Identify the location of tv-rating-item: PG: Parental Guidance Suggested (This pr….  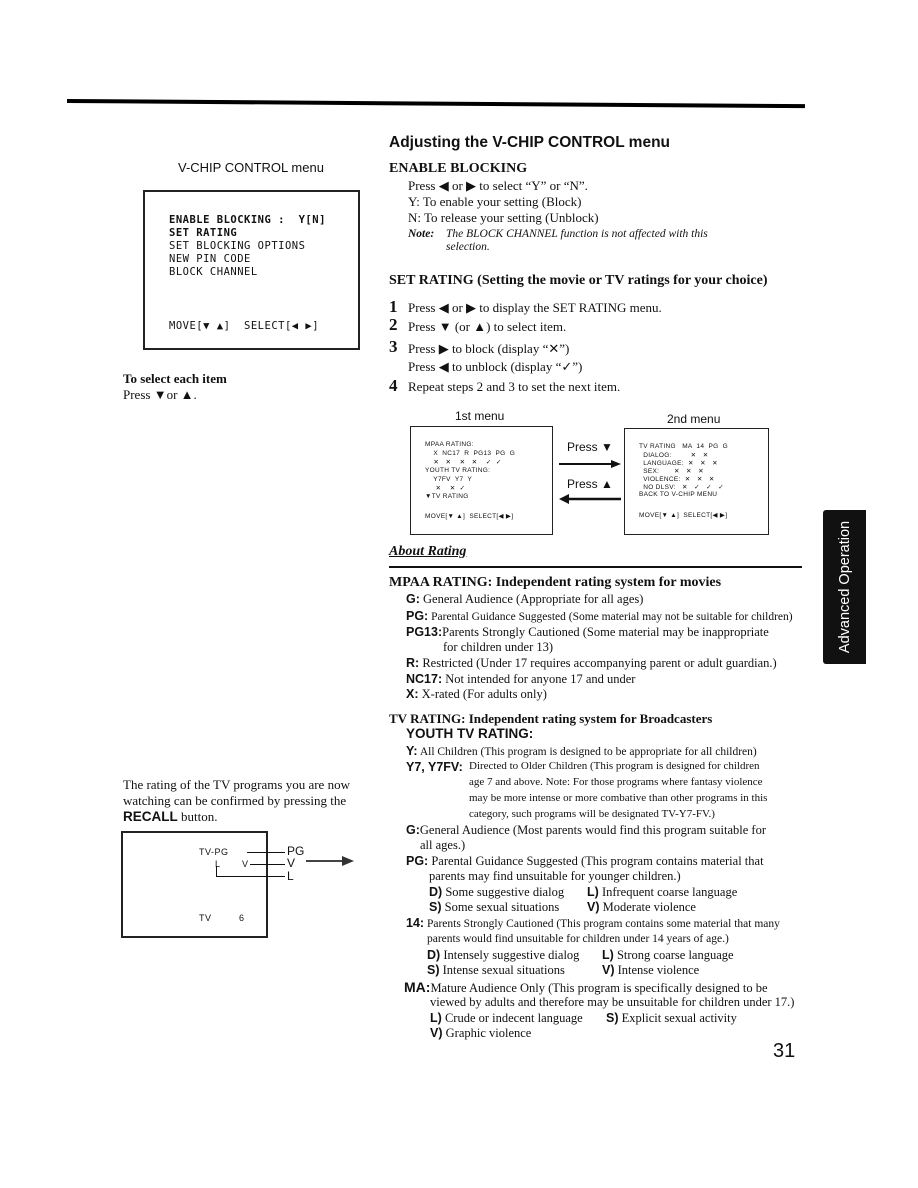
(585, 861).